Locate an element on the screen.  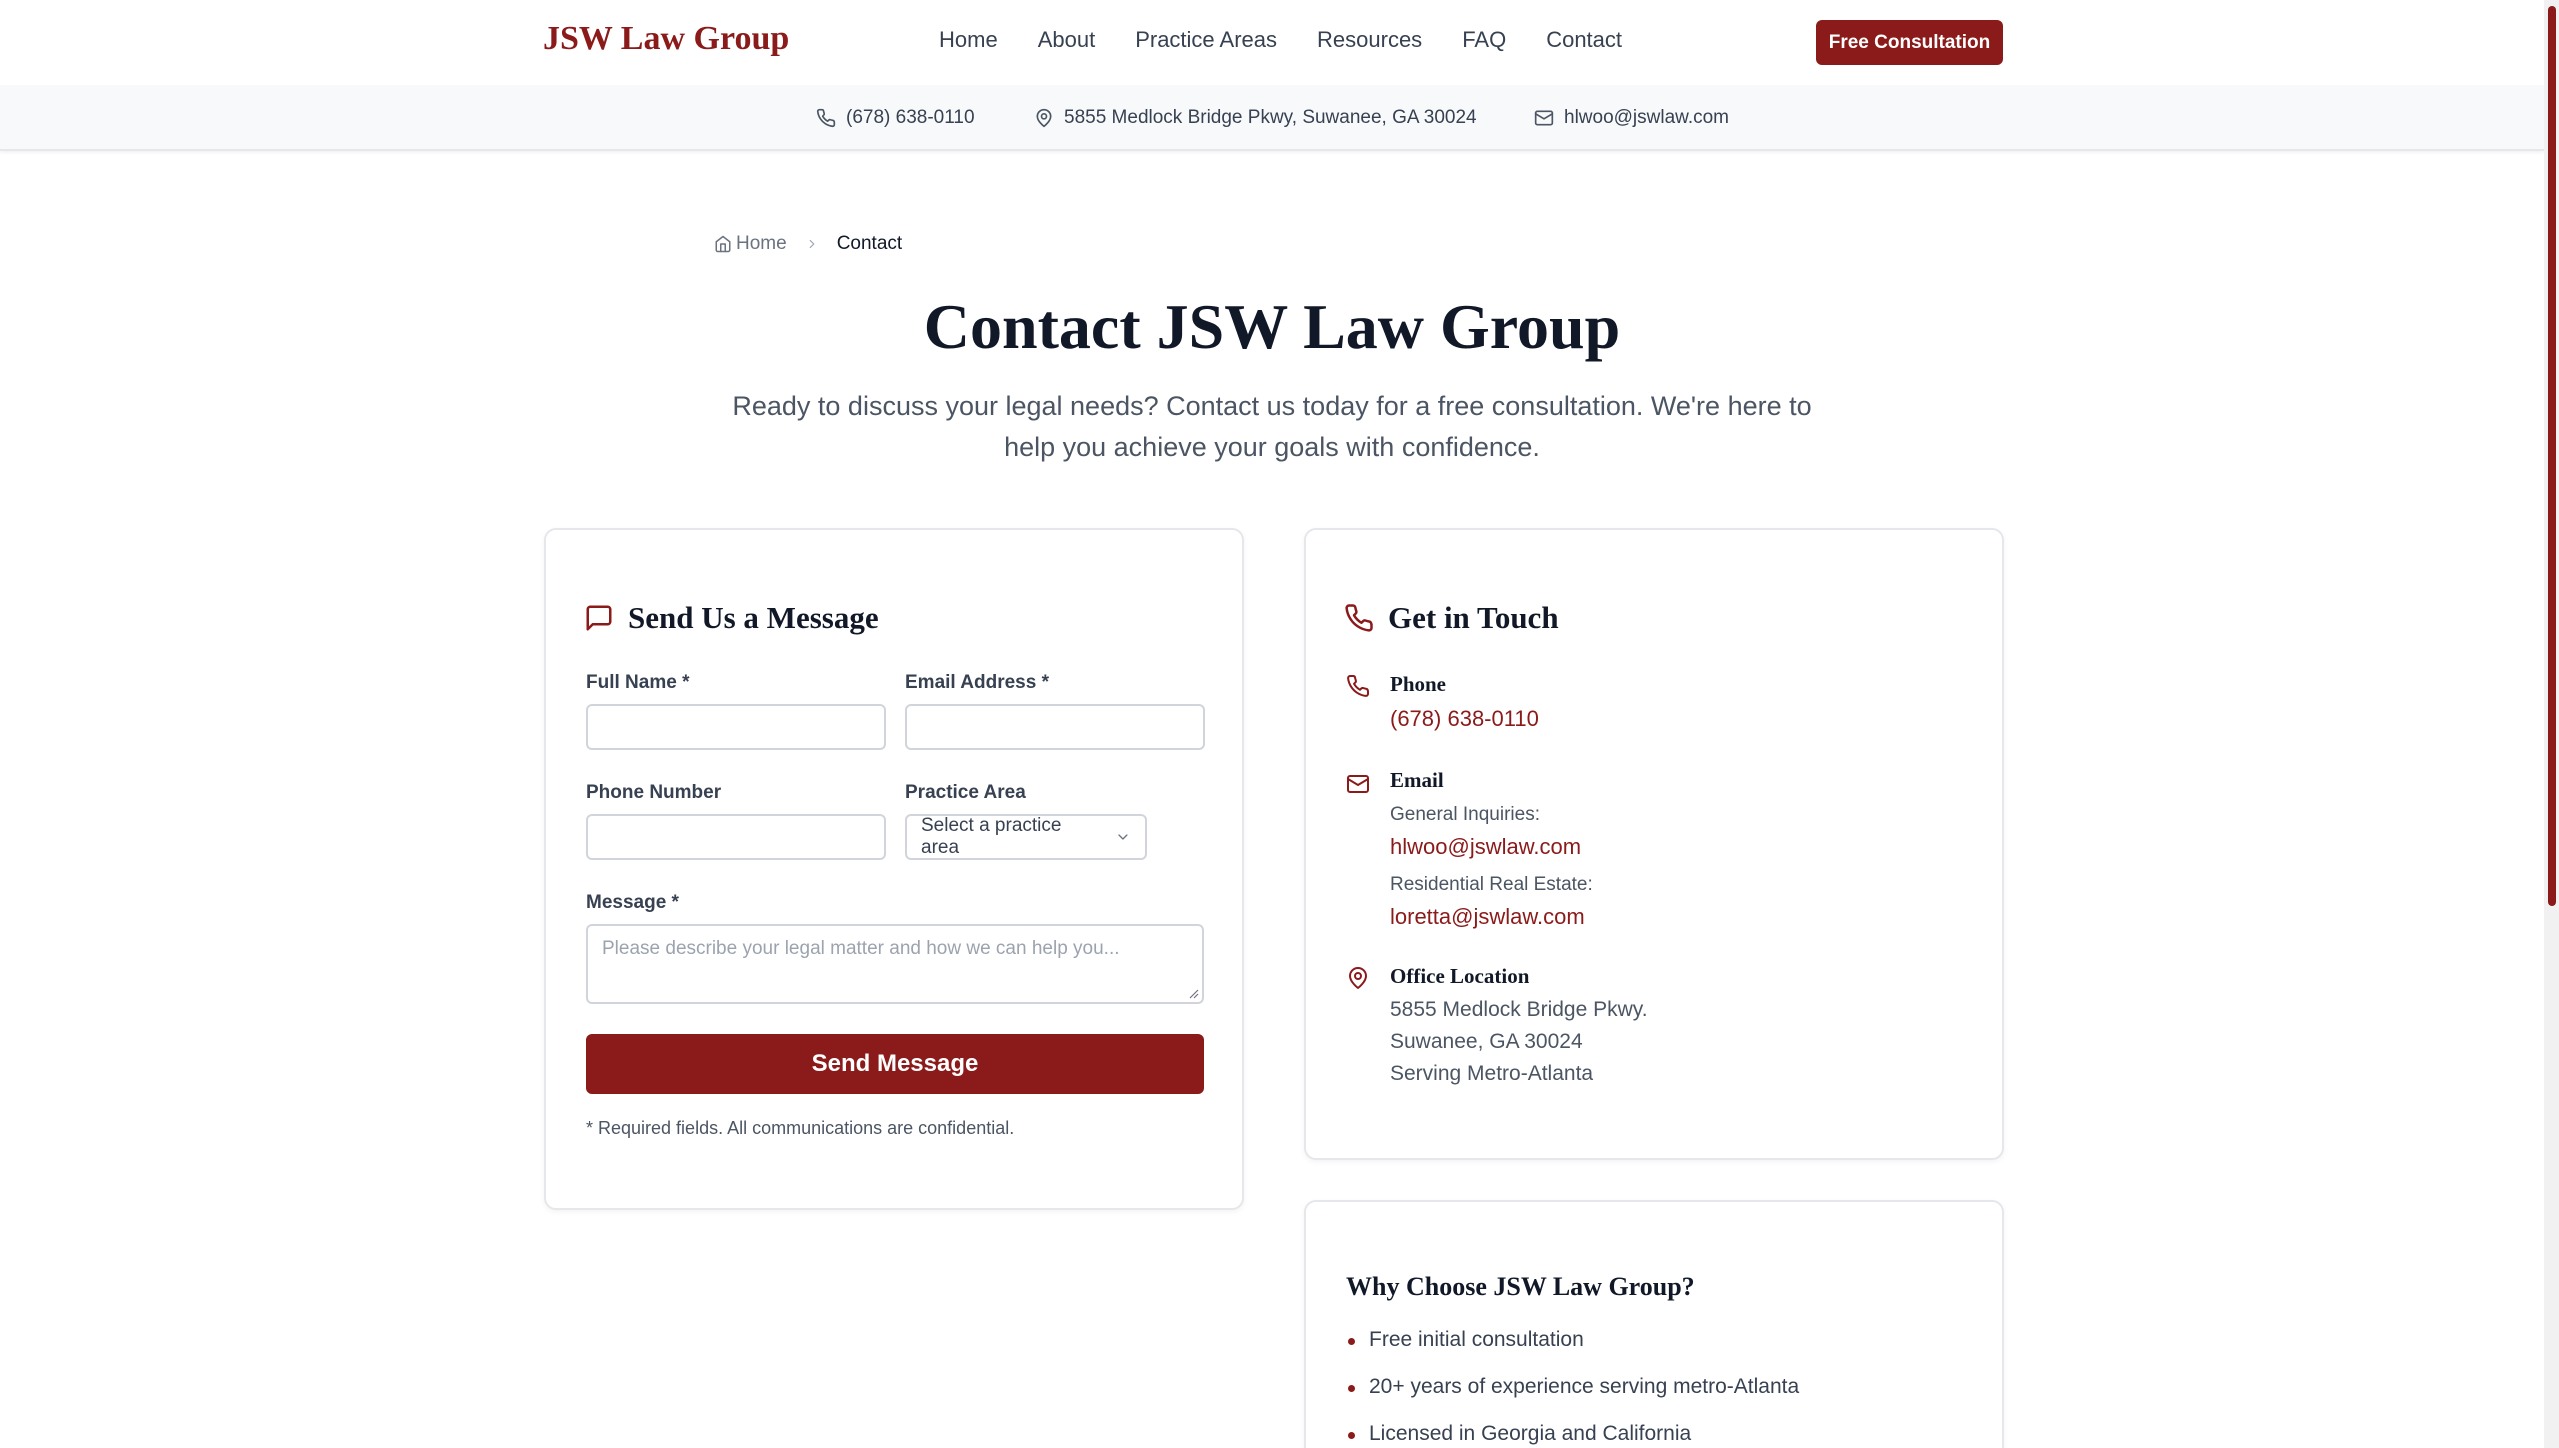
breadcrumb: Home Contact is located at coordinates (808, 244).